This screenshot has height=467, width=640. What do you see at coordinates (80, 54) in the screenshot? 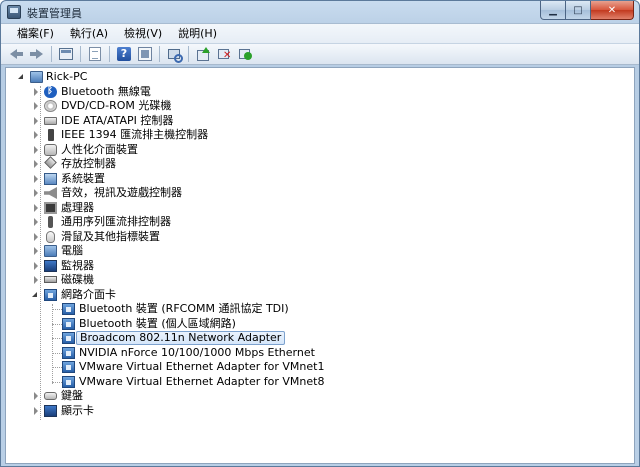
I see `toolbar-separator` at bounding box center [80, 54].